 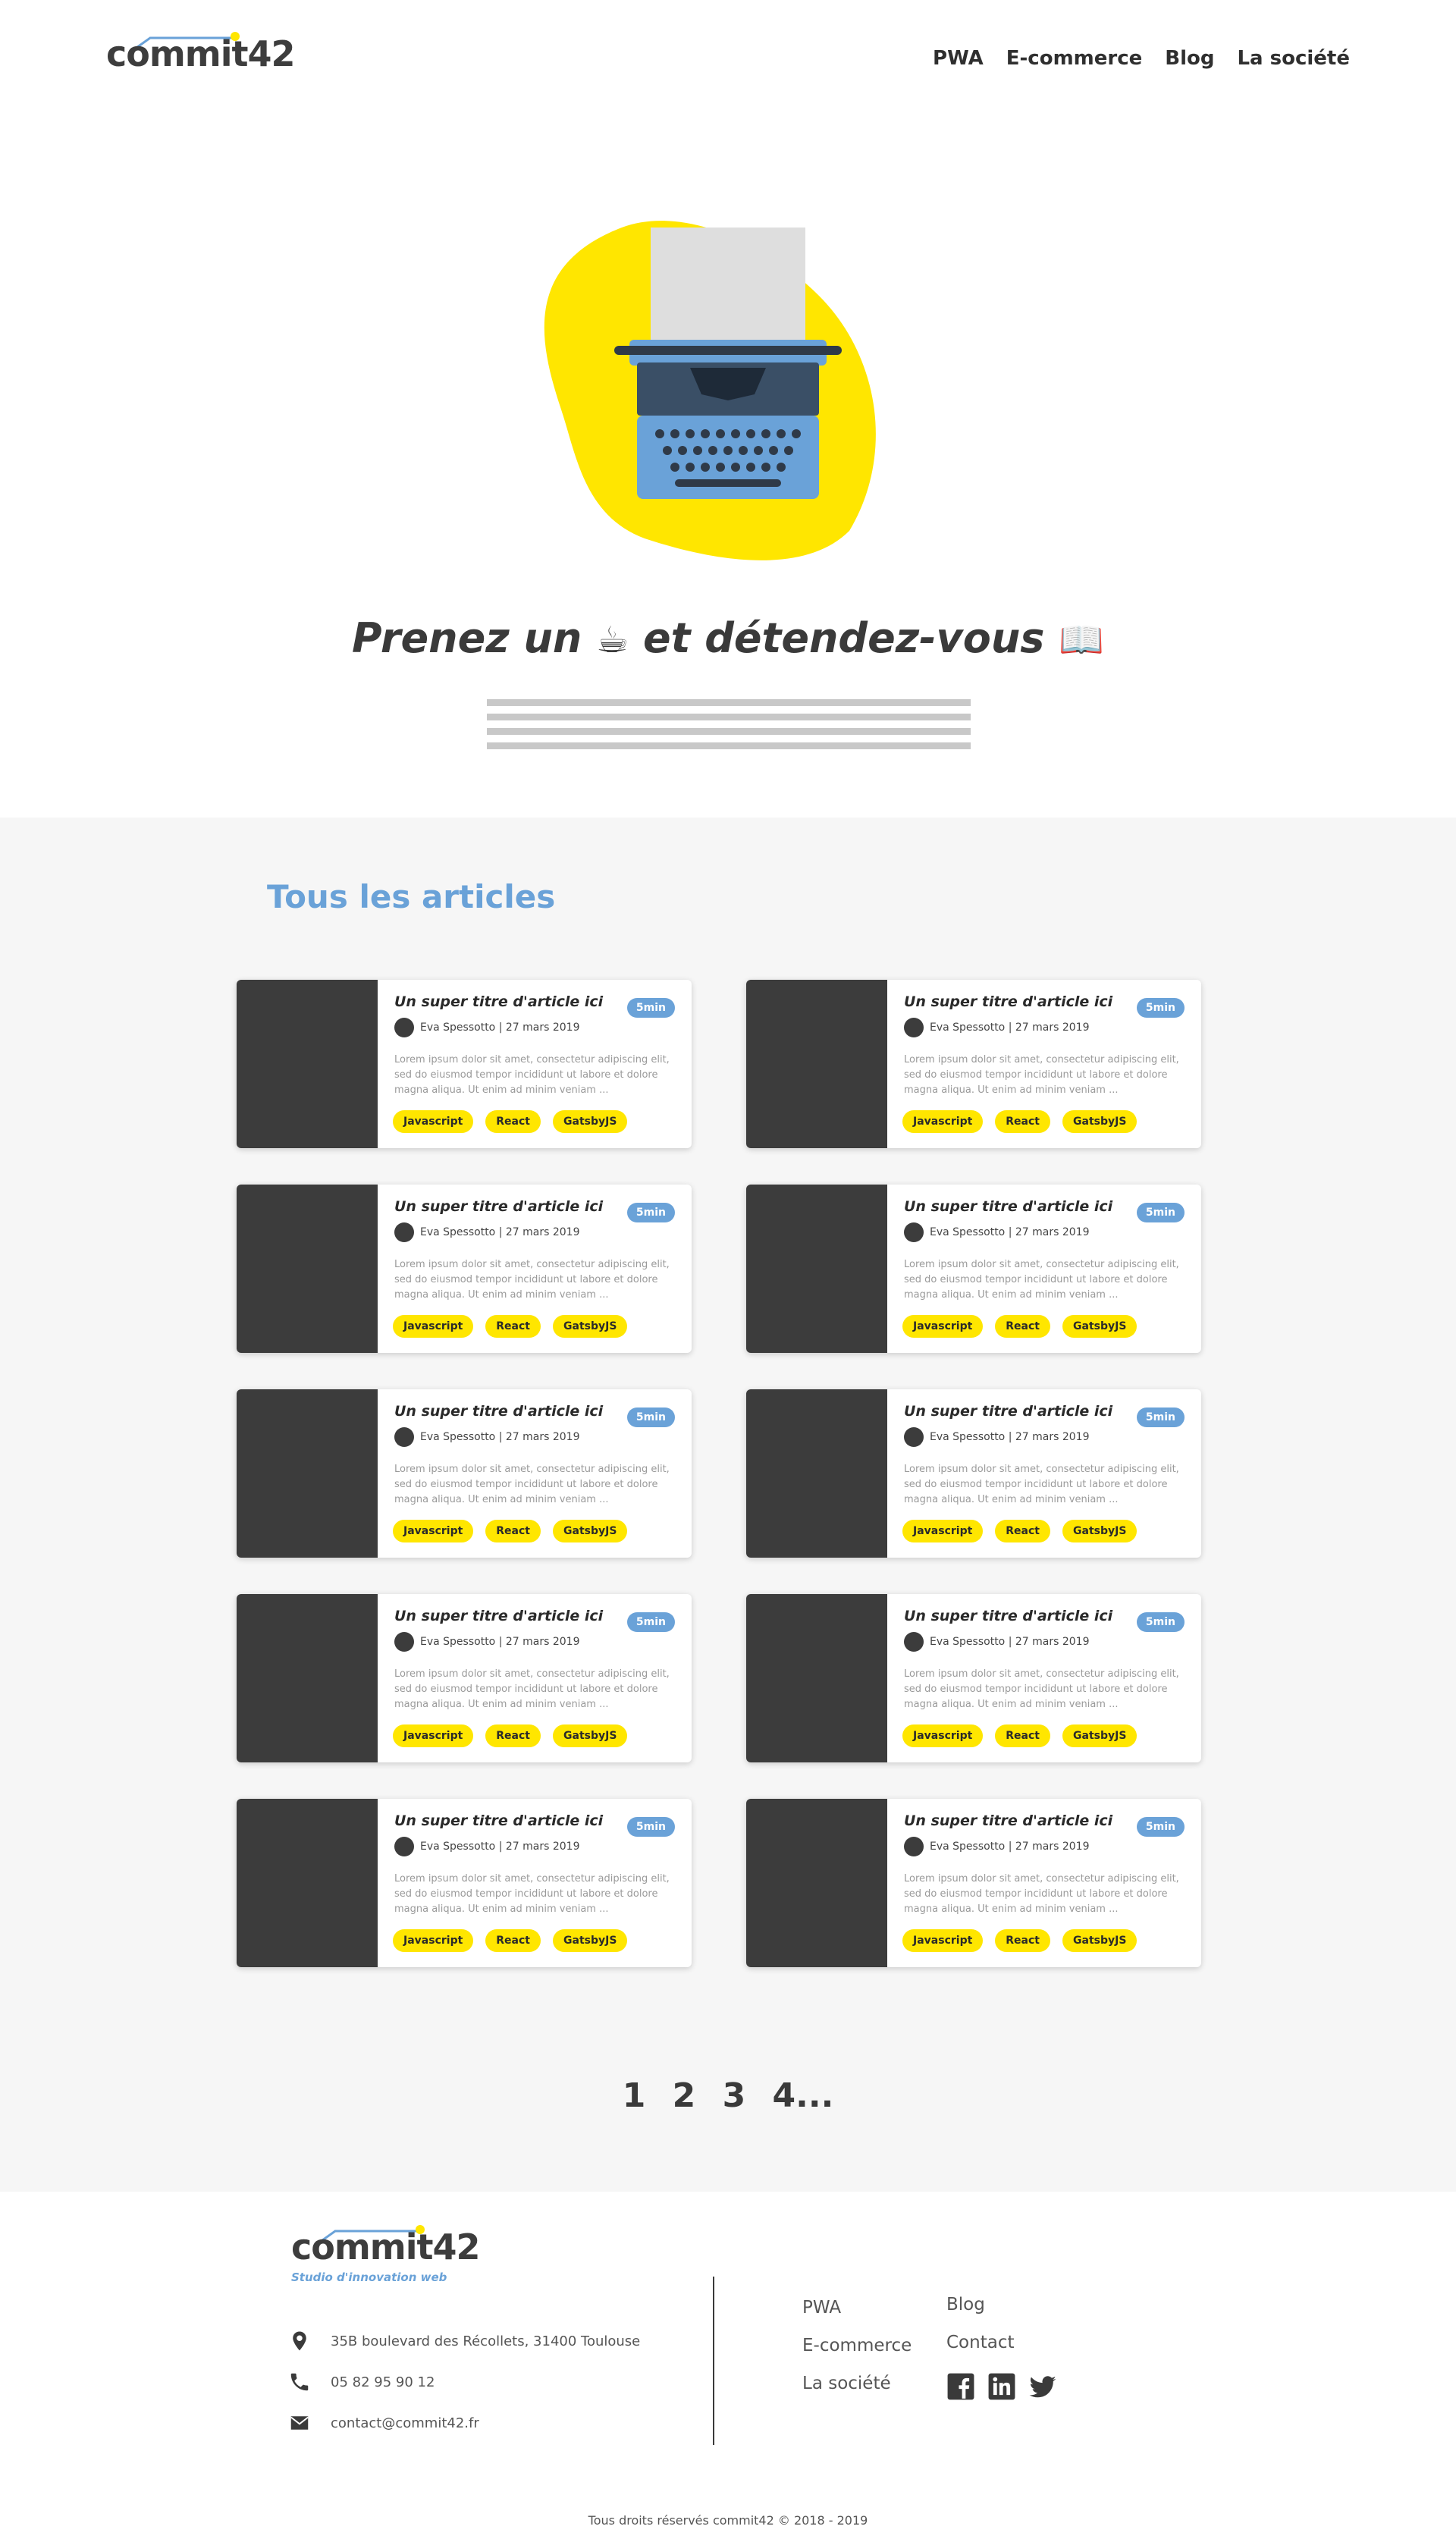 What do you see at coordinates (734, 2095) in the screenshot?
I see `page-link-3: 3` at bounding box center [734, 2095].